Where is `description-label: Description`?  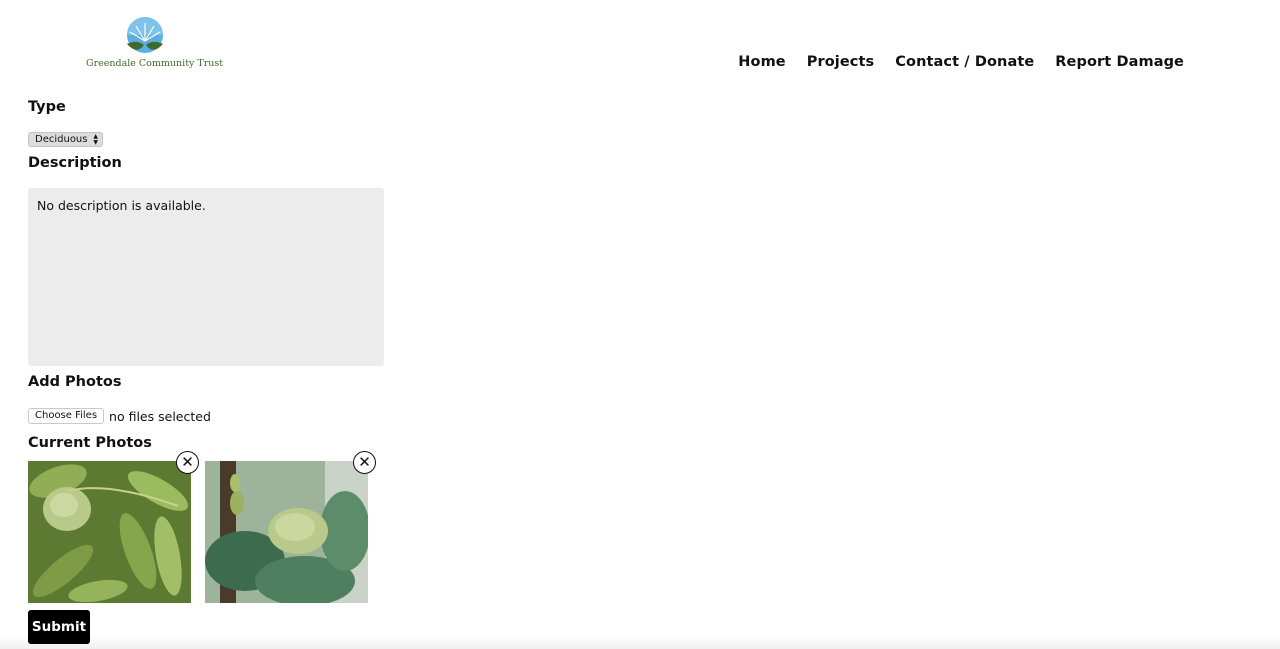
description-label: Description is located at coordinates (75, 163).